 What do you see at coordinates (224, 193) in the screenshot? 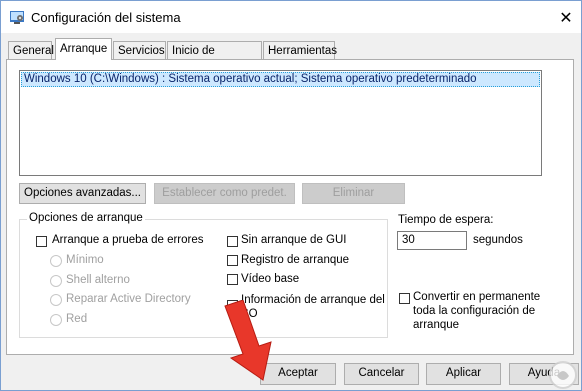
I see `set-default-button: Establecer como predet.` at bounding box center [224, 193].